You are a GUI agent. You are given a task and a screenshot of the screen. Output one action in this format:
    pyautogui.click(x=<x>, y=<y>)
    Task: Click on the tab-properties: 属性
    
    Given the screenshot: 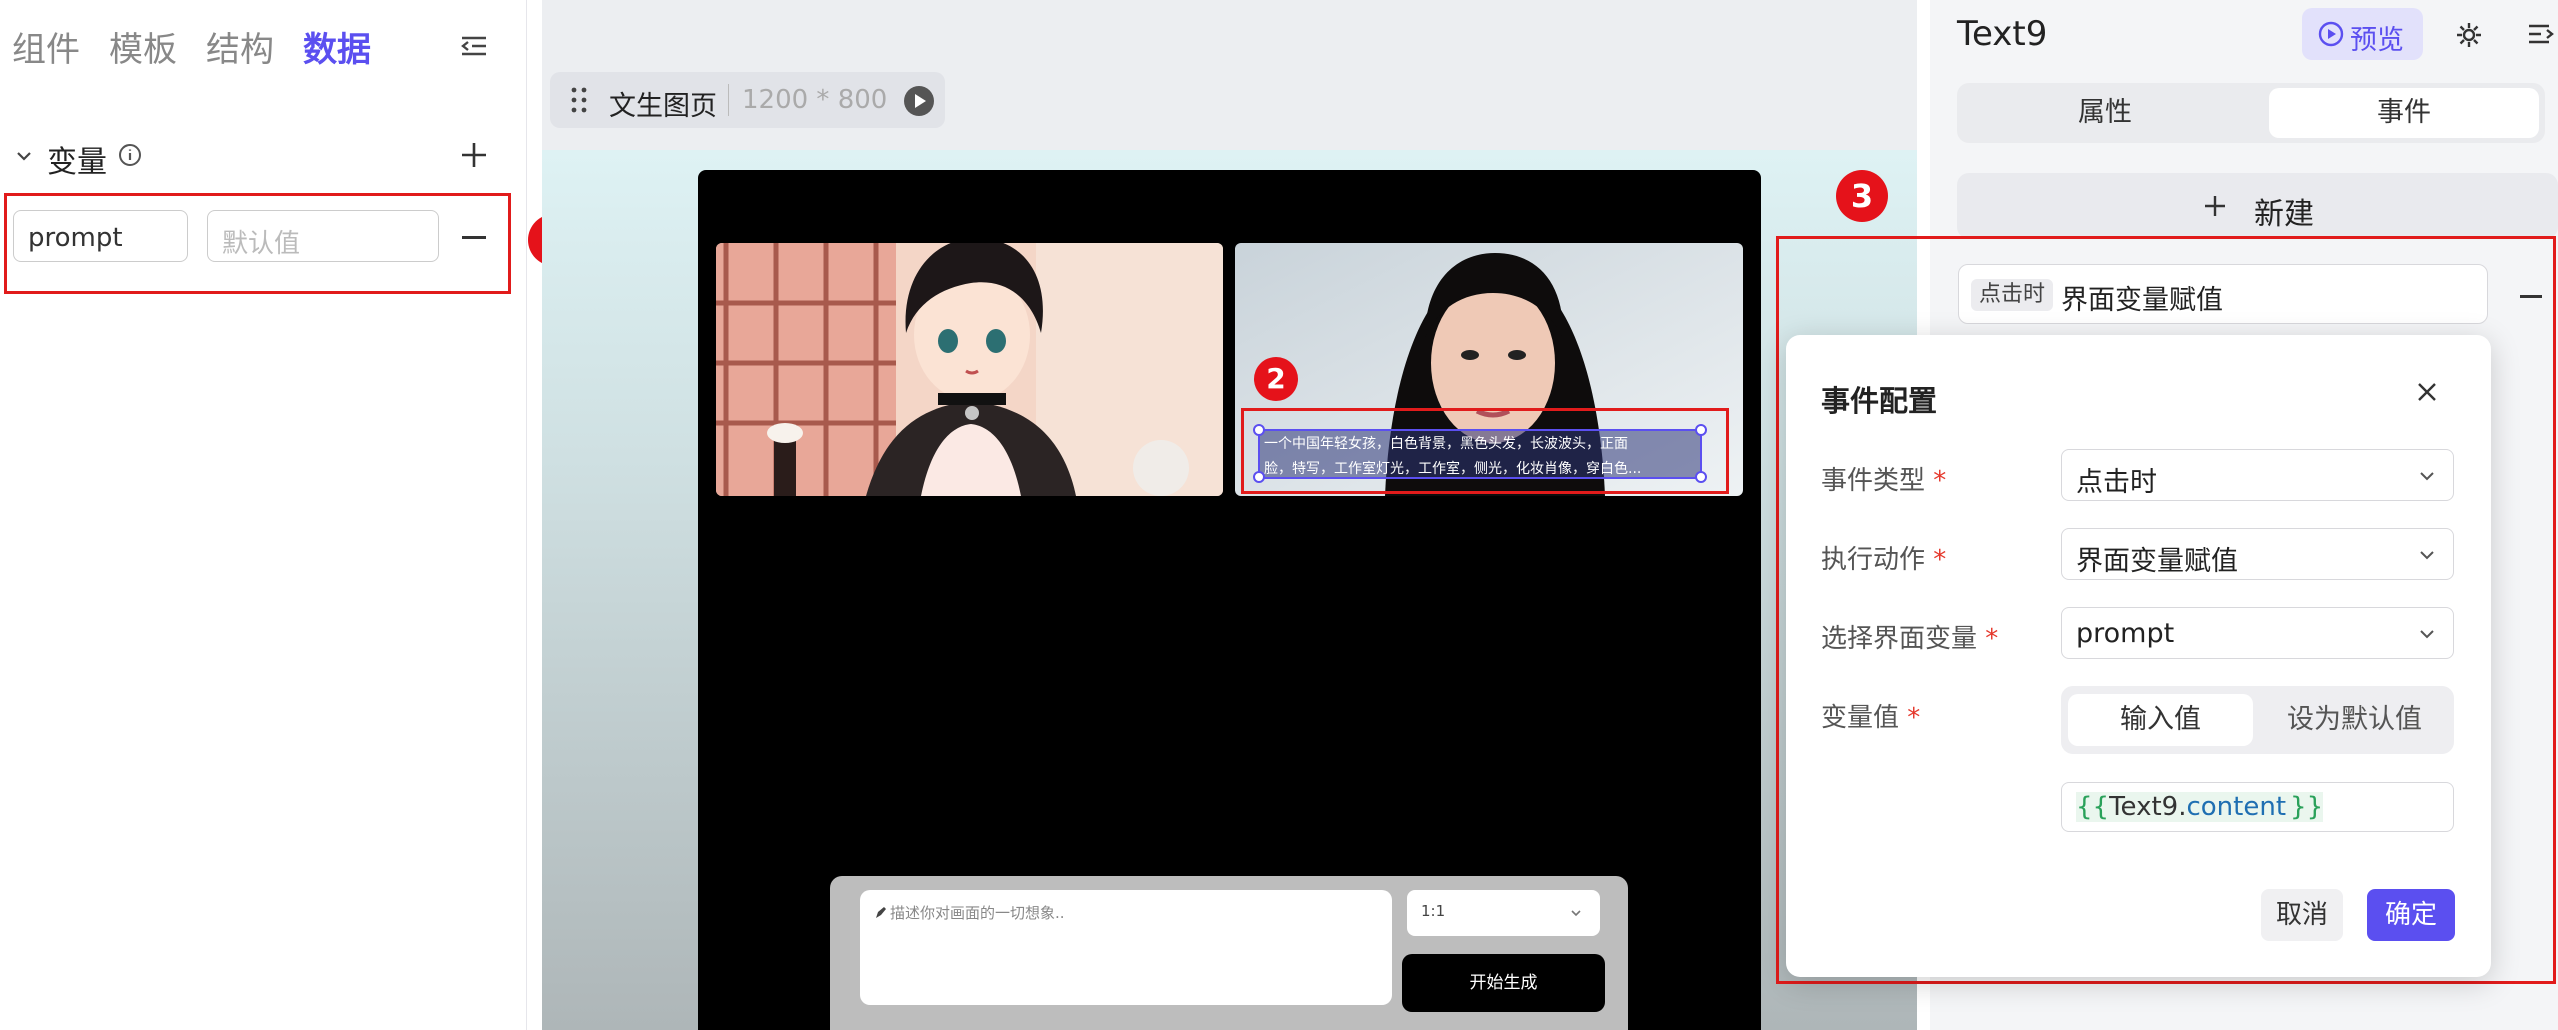 What is the action you would take?
    pyautogui.click(x=2105, y=113)
    